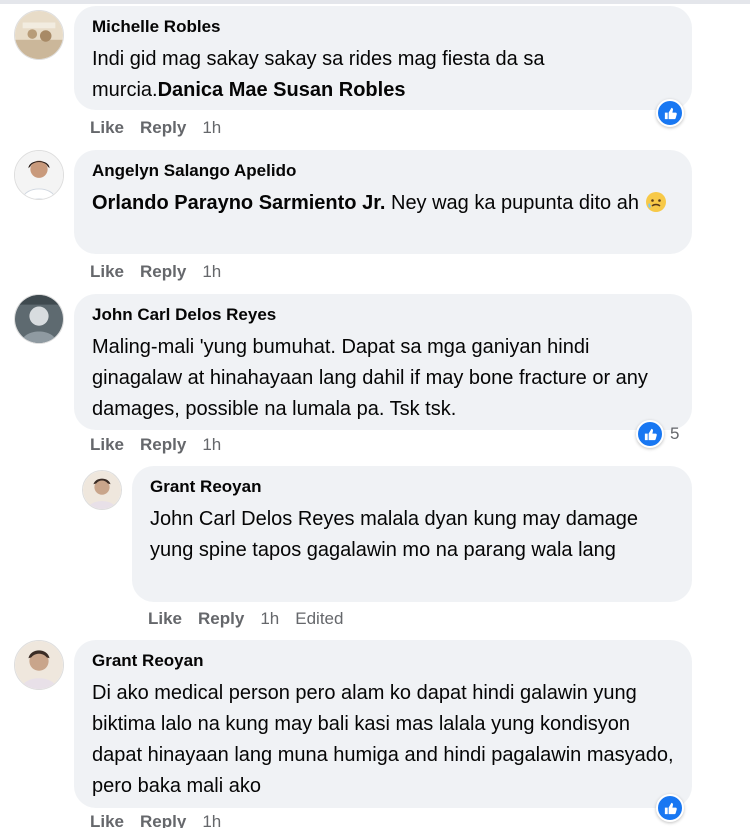  What do you see at coordinates (384, 315) in the screenshot?
I see `comment-author: John Carl Delos Reyes` at bounding box center [384, 315].